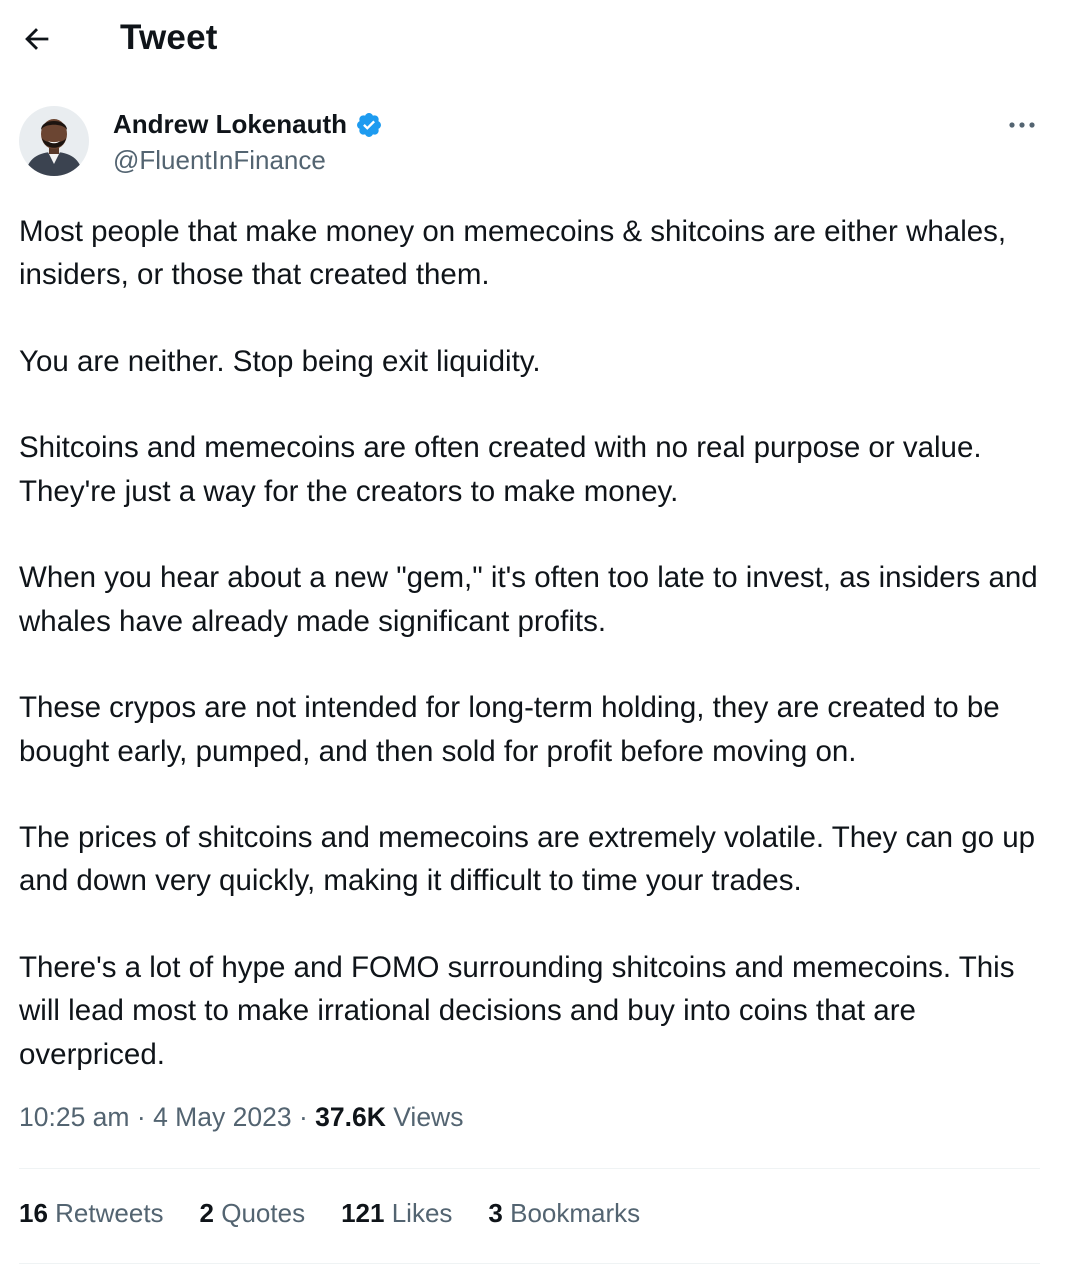 The image size is (1066, 1266). I want to click on author-avatar, so click(54, 141).